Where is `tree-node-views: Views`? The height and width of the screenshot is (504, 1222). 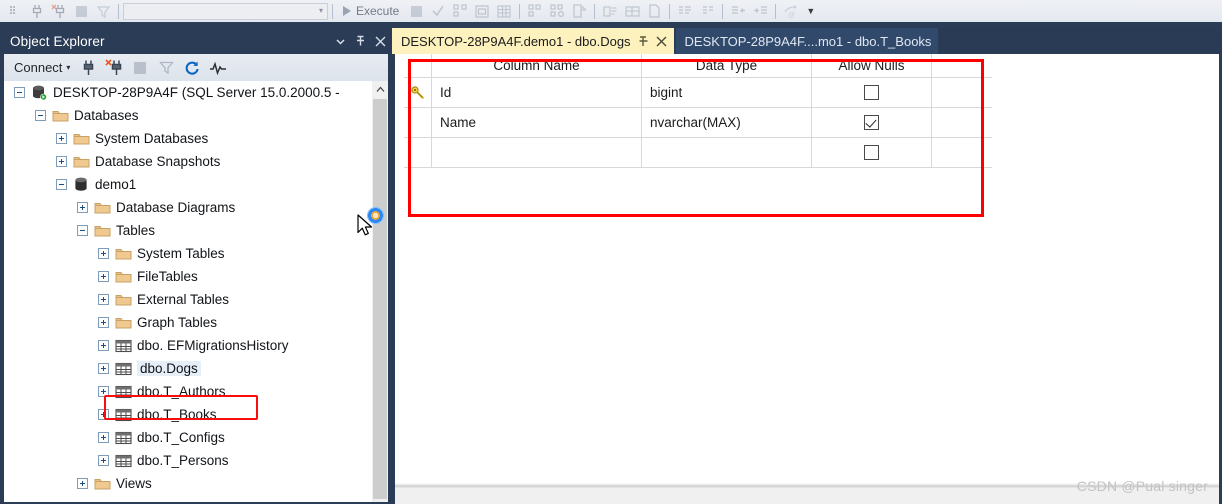
tree-node-views: Views is located at coordinates (196, 483).